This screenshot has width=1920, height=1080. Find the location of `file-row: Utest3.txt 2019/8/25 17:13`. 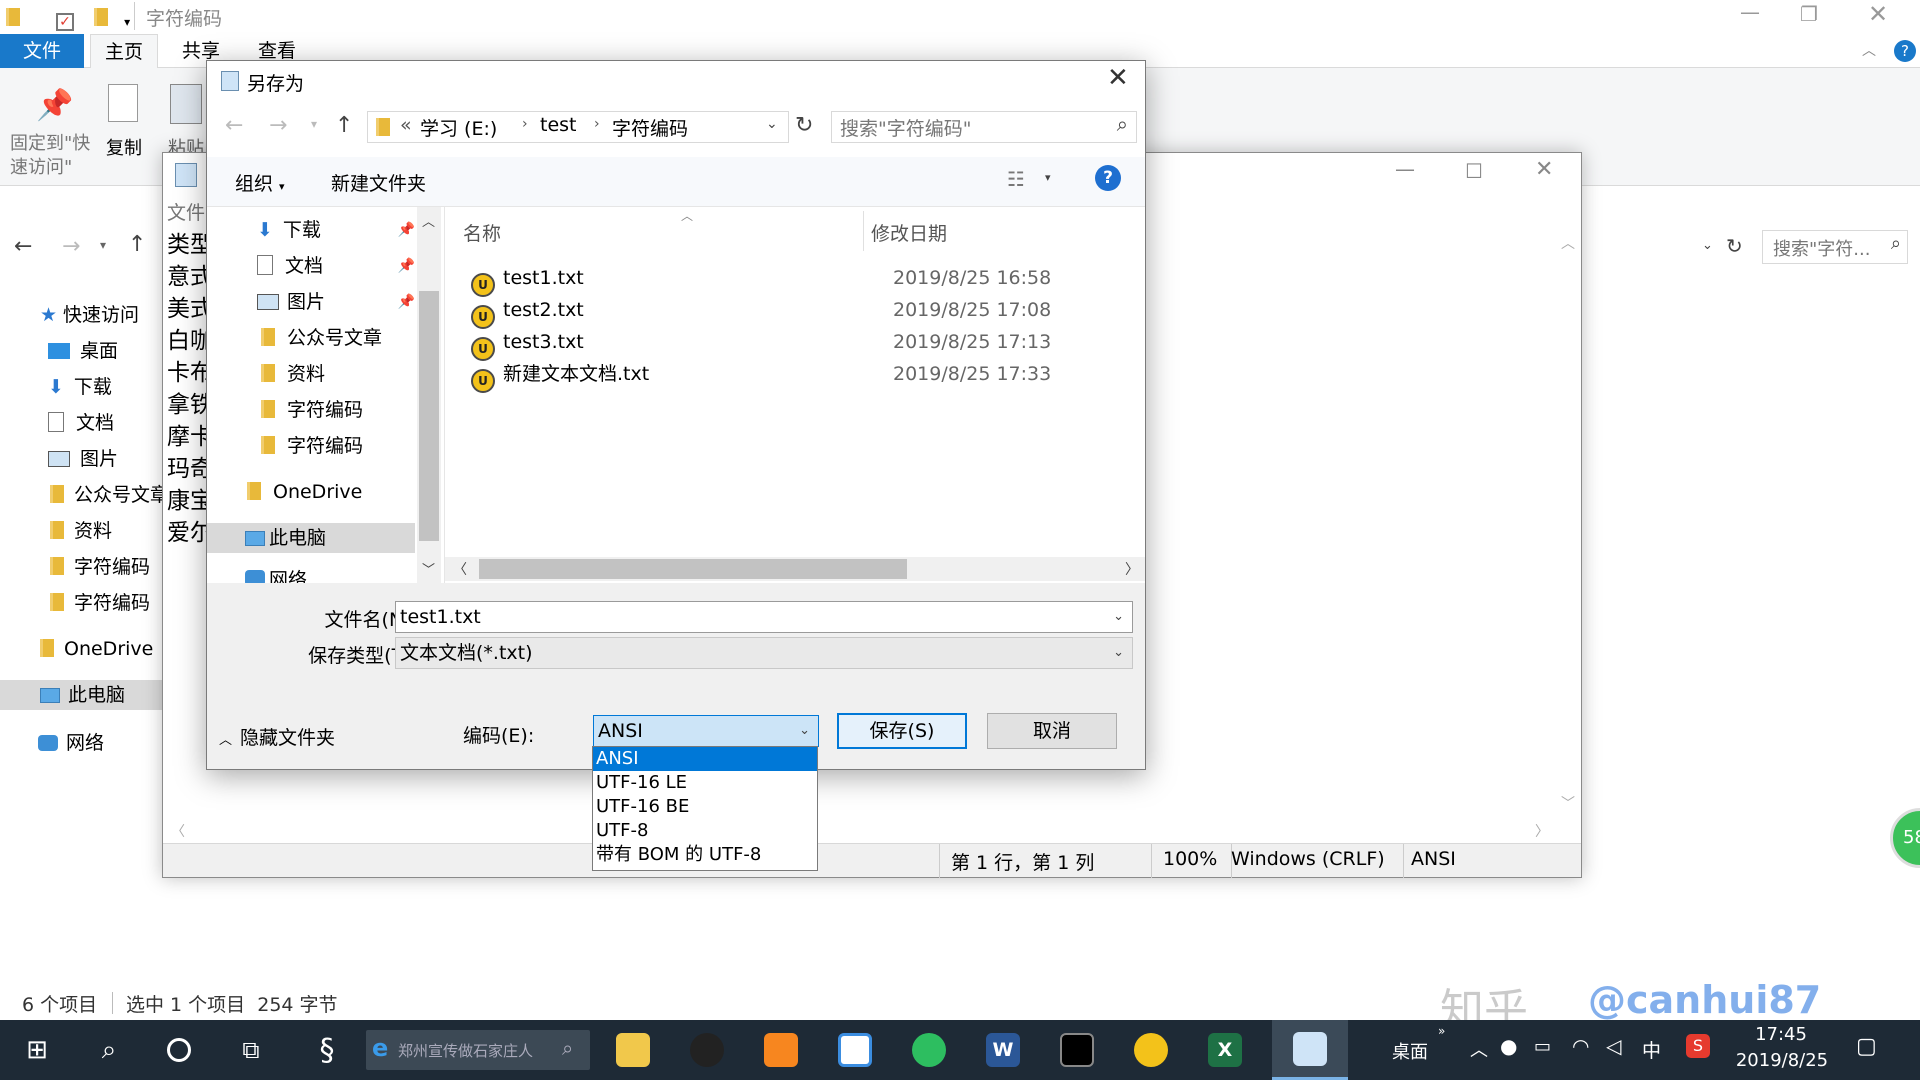

file-row: Utest3.txt 2019/8/25 17:13 is located at coordinates (781, 344).